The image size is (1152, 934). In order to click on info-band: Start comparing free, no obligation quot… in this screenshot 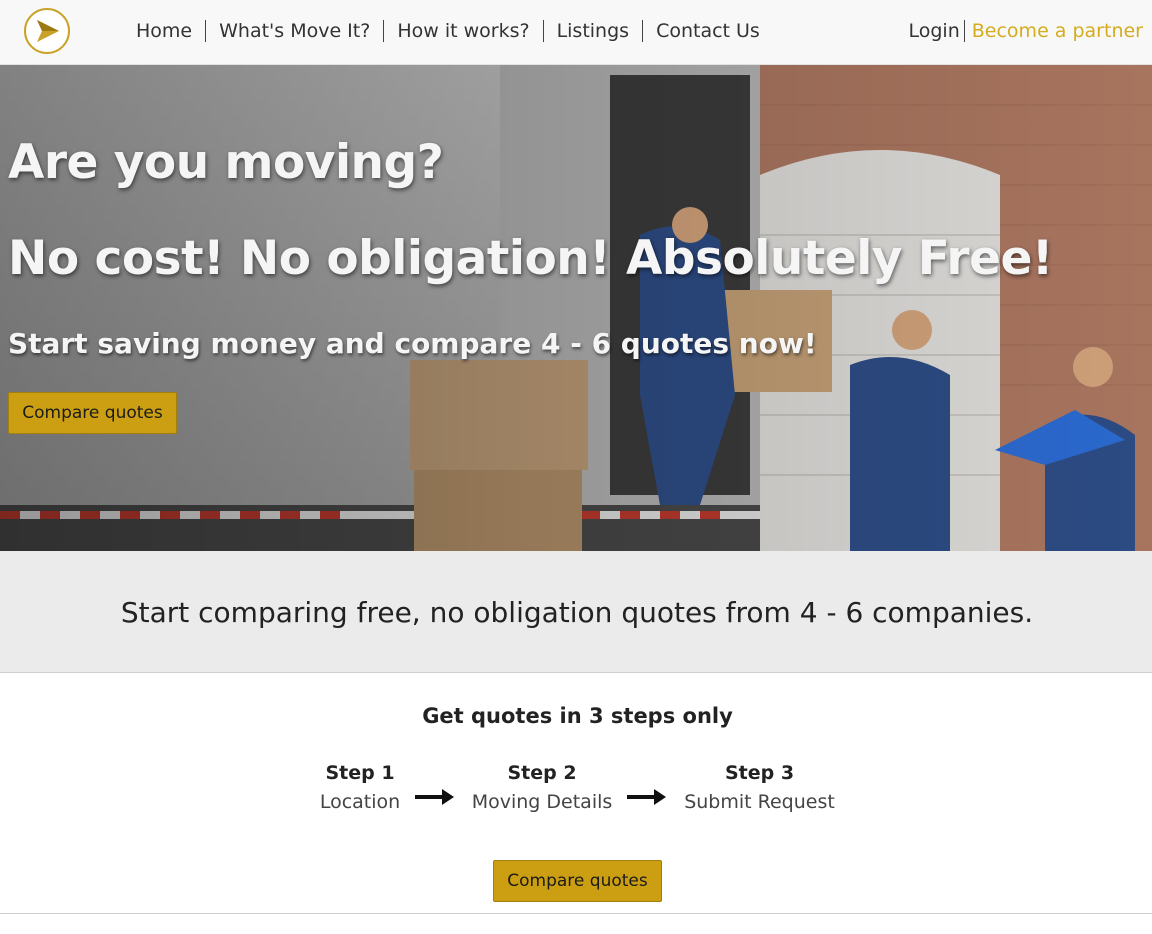, I will do `click(576, 612)`.